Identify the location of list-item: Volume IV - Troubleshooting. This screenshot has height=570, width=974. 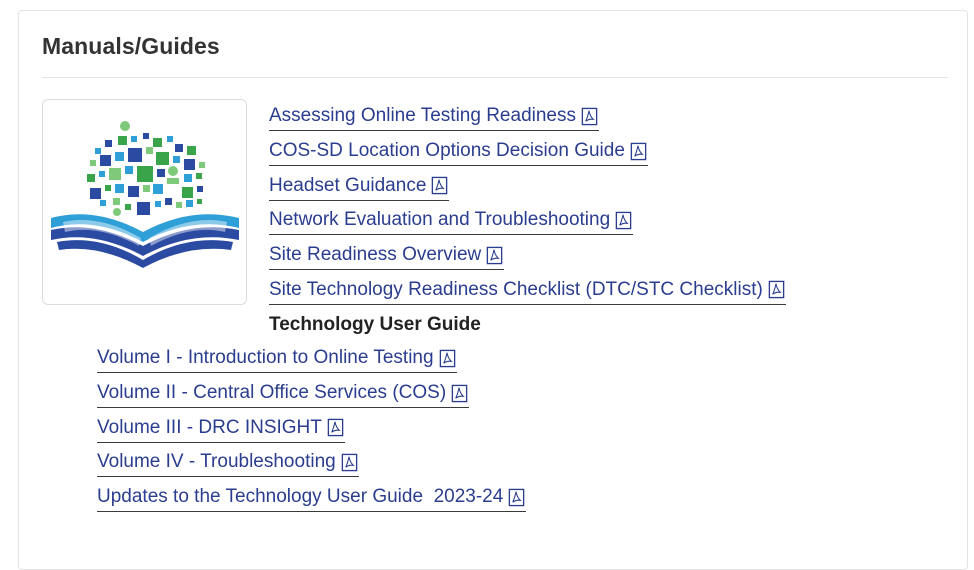
(311, 464).